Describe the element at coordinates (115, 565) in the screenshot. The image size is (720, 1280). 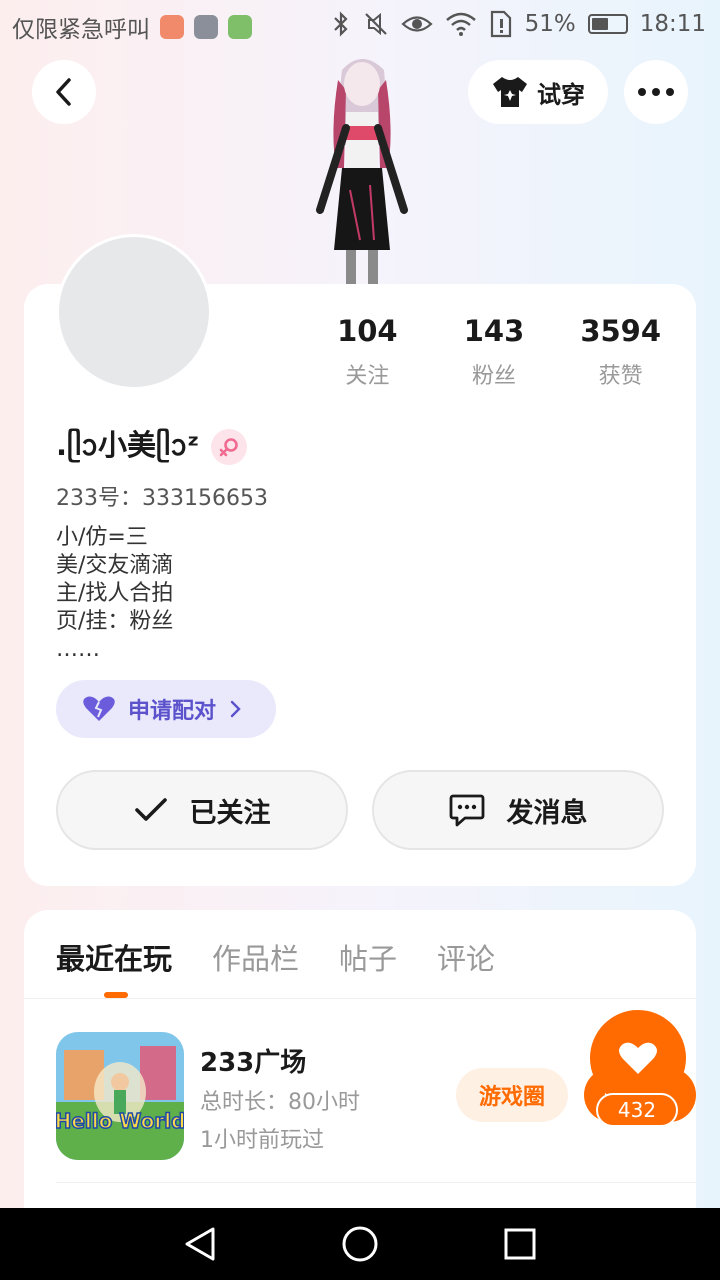
I see `bio-line: 美/交友滴滴` at that location.